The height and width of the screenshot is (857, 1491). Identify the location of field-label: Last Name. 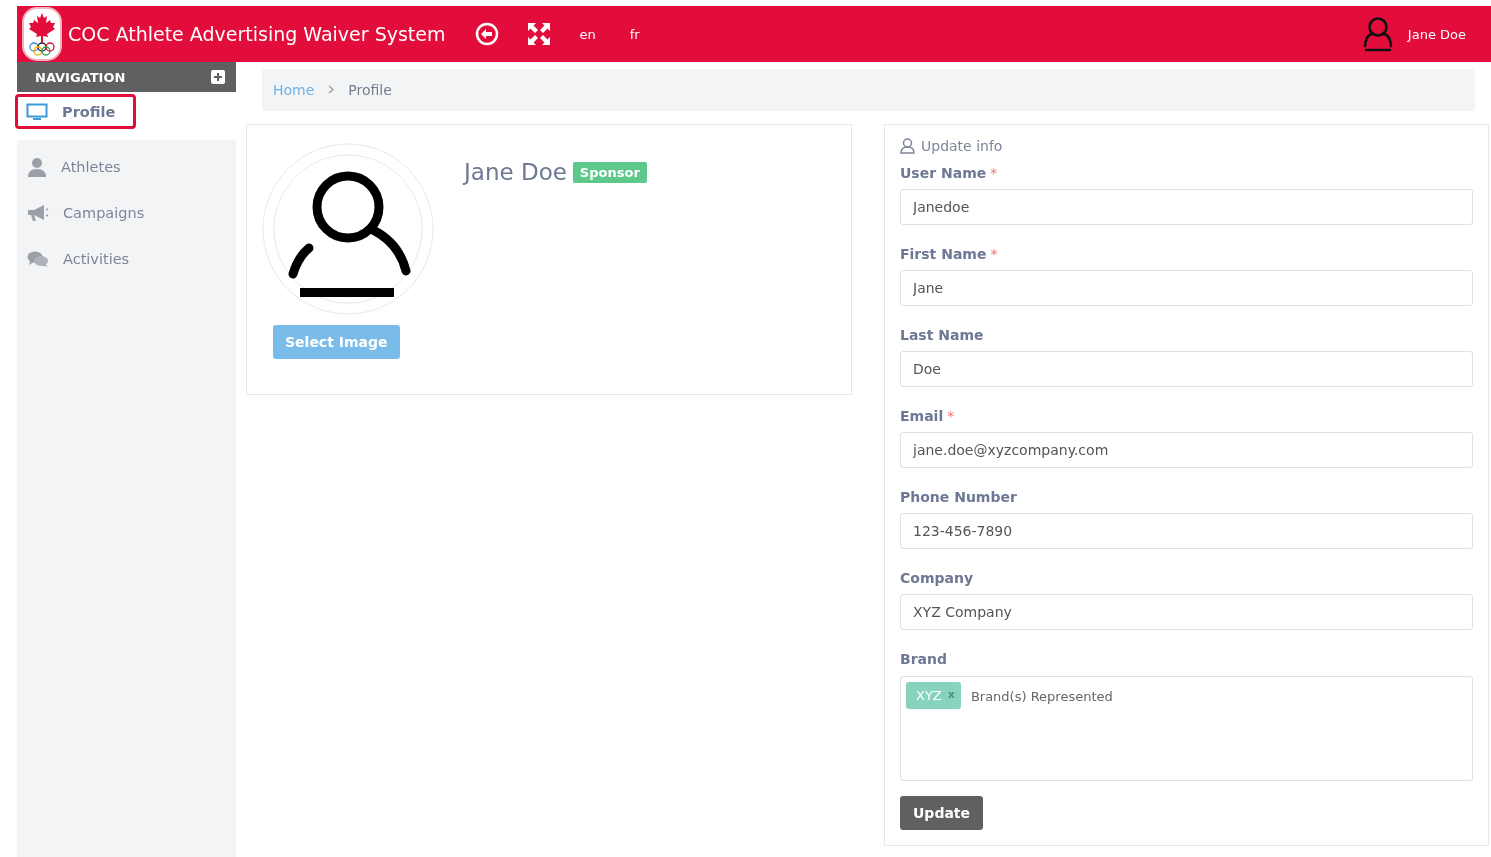
(942, 336).